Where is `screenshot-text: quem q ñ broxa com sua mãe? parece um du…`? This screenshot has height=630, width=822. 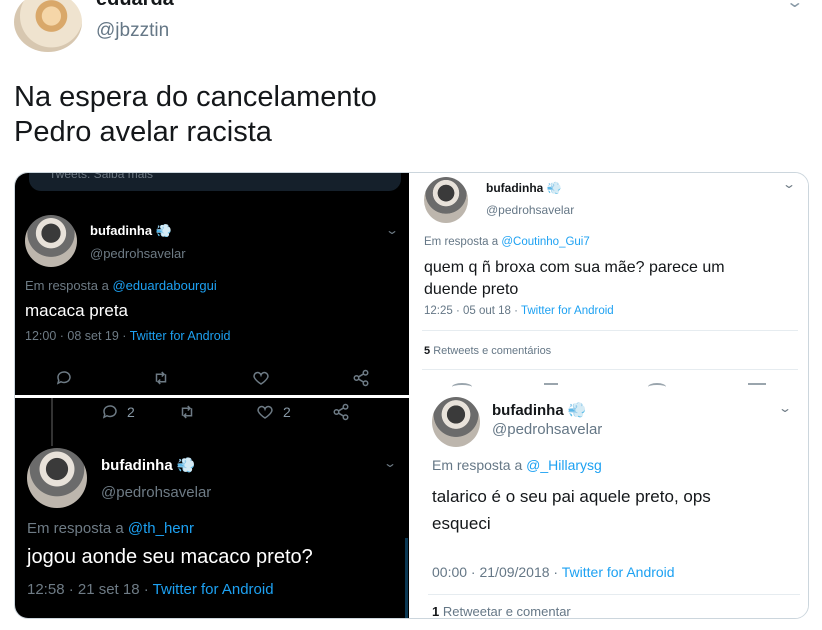 screenshot-text: quem q ñ broxa com sua mãe? parece um du… is located at coordinates (574, 279).